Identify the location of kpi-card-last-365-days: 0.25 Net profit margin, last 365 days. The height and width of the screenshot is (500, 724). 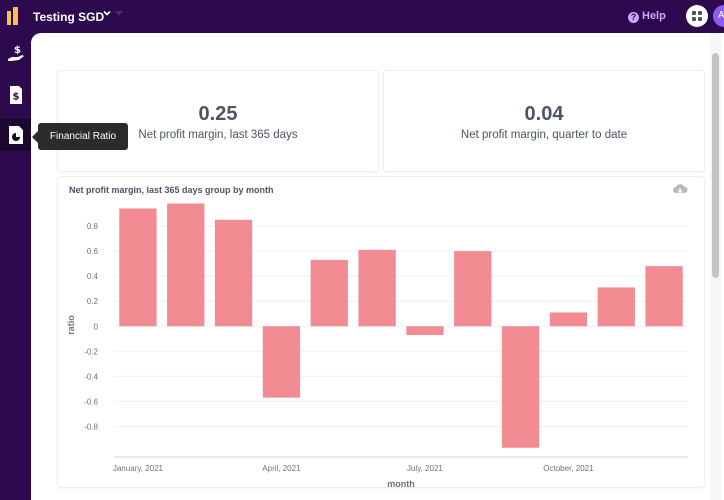
(218, 121).